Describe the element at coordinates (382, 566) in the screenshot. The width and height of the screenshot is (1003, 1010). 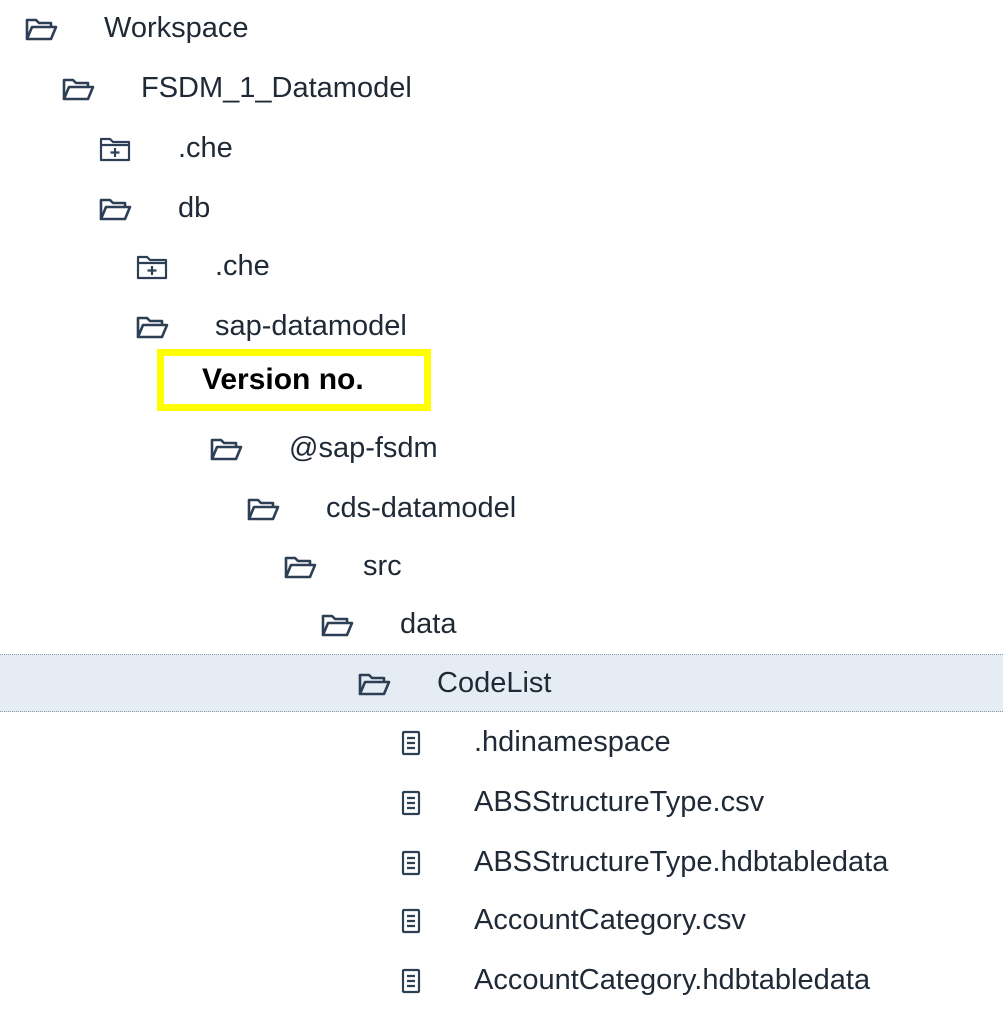
I see `tree-item-label: src` at that location.